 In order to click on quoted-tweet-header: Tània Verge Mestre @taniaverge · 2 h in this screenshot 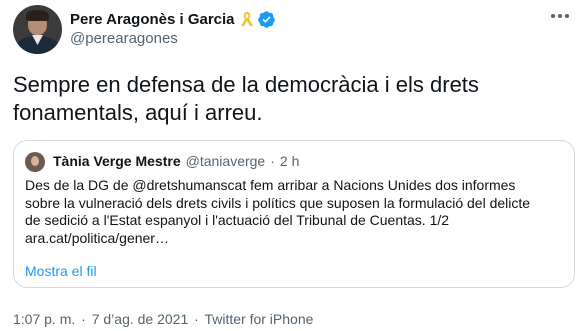, I will do `click(176, 161)`.